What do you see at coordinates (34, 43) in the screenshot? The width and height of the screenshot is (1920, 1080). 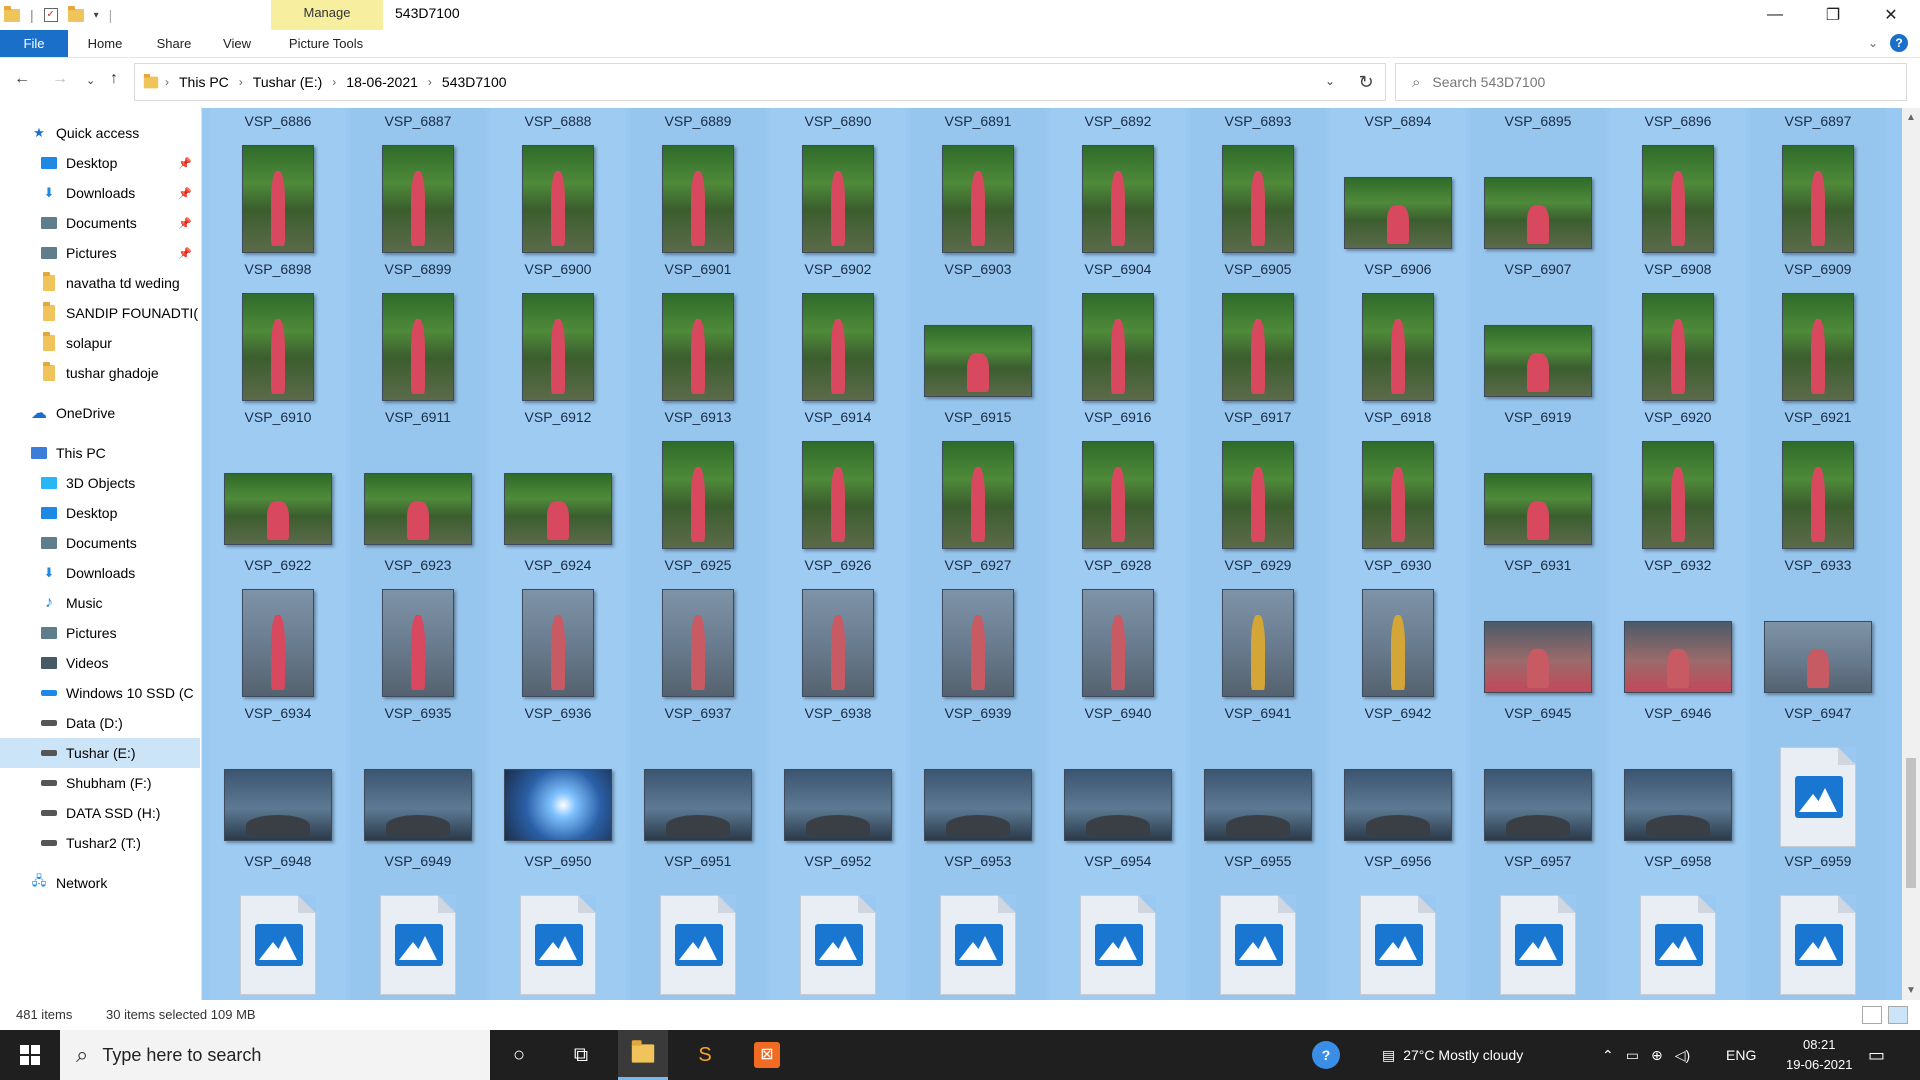 I see `tab-file: File` at bounding box center [34, 43].